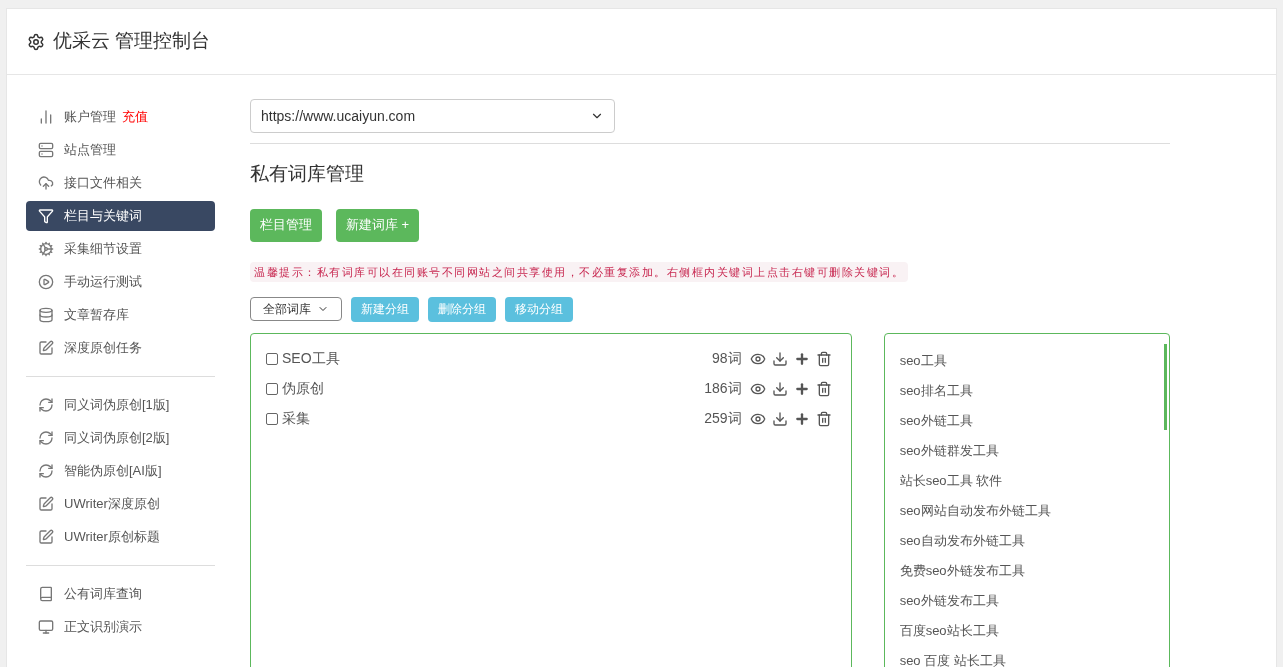  What do you see at coordinates (103, 216) in the screenshot?
I see `sidebar-label: 栏目与关键词` at bounding box center [103, 216].